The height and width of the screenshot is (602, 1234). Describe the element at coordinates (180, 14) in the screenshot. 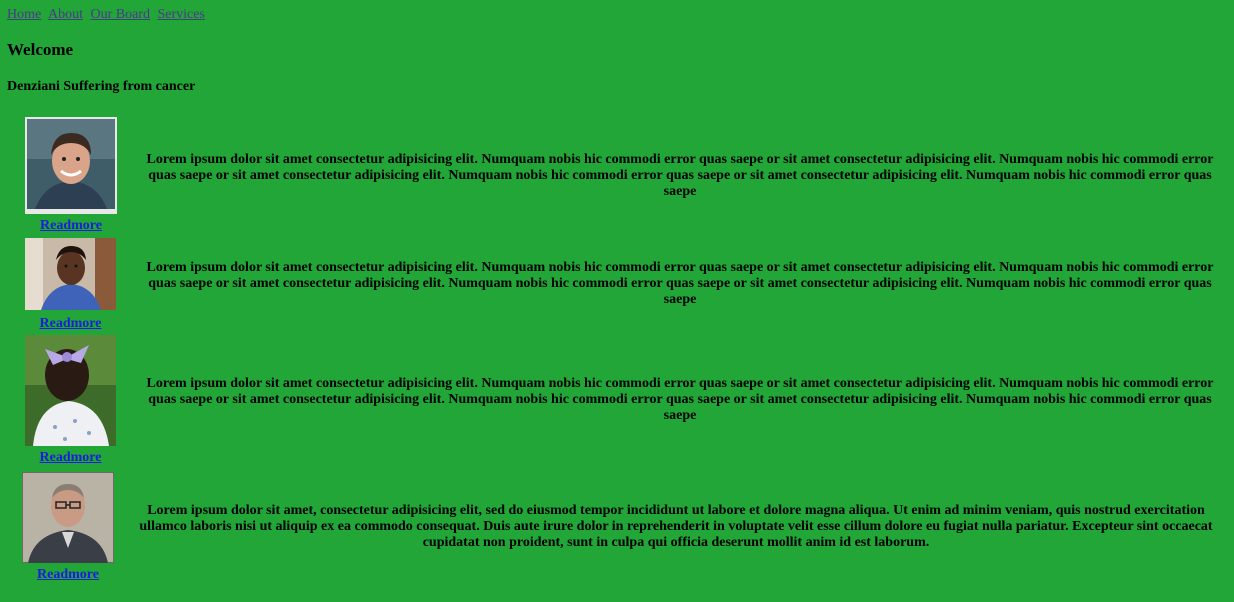

I see `nav-link-services: Services` at that location.